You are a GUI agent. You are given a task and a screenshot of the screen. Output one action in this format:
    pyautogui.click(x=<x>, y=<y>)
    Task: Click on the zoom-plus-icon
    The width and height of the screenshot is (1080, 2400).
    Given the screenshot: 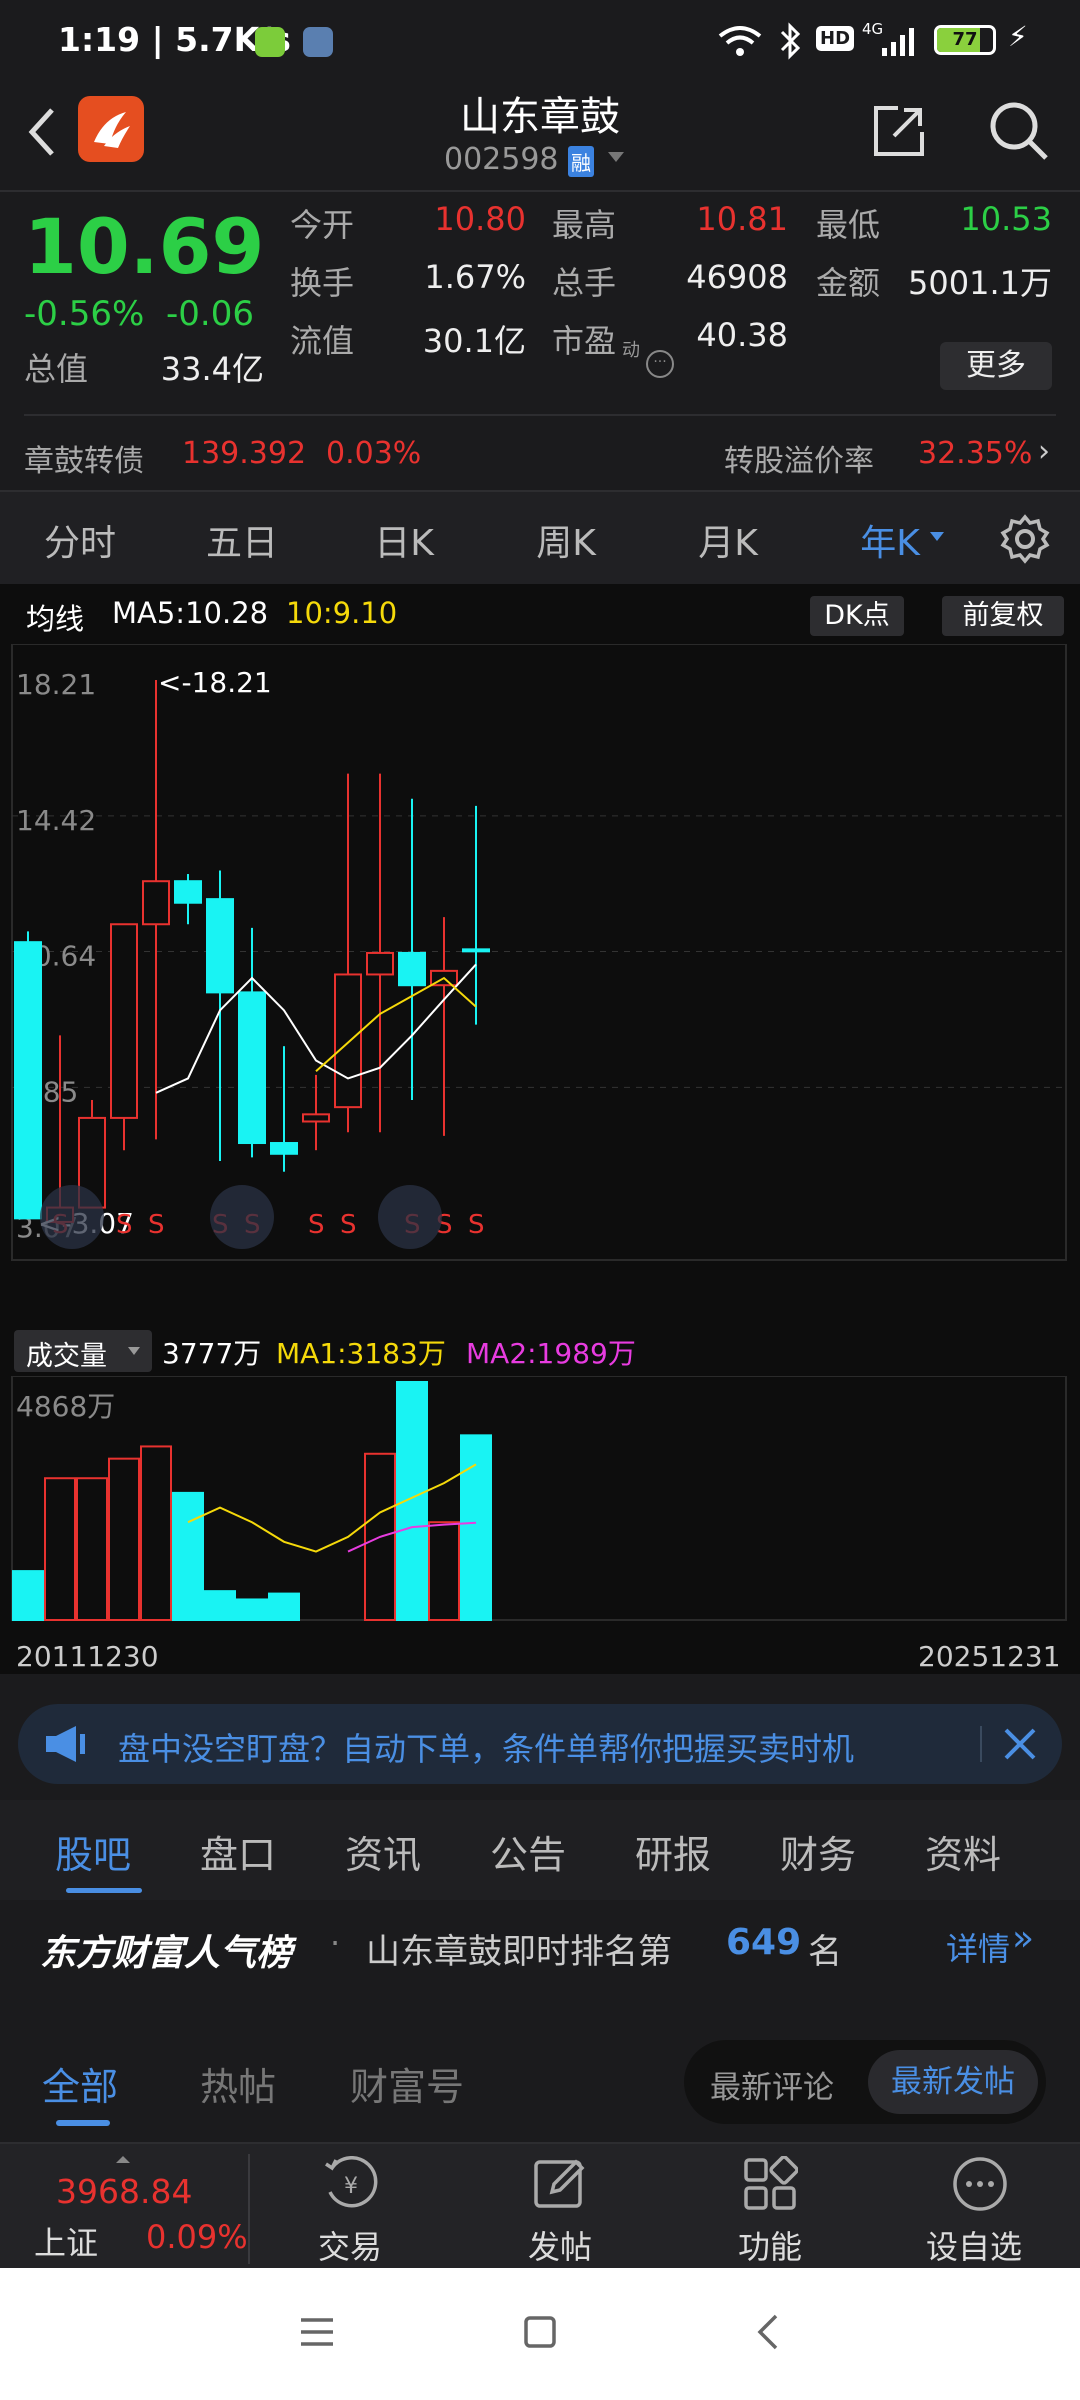 What is the action you would take?
    pyautogui.click(x=242, y=1217)
    